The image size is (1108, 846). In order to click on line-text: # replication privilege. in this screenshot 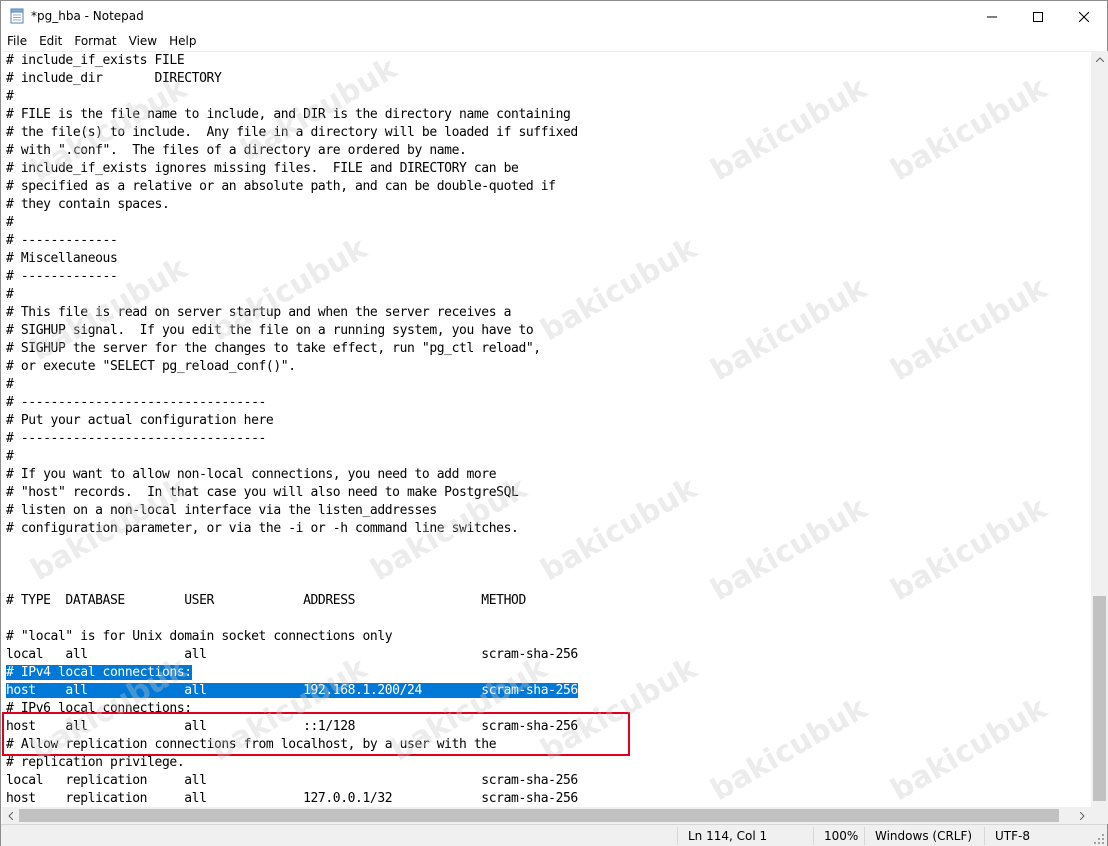, I will do `click(95, 762)`.